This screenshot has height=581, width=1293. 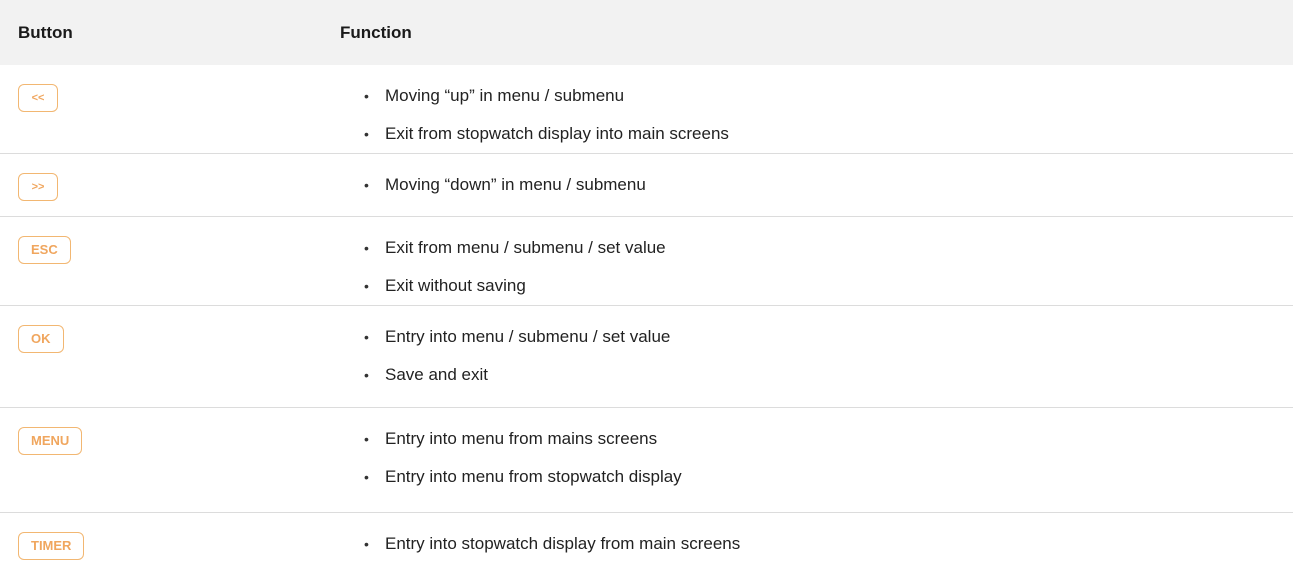 I want to click on button-cell: <<, so click(x=170, y=109).